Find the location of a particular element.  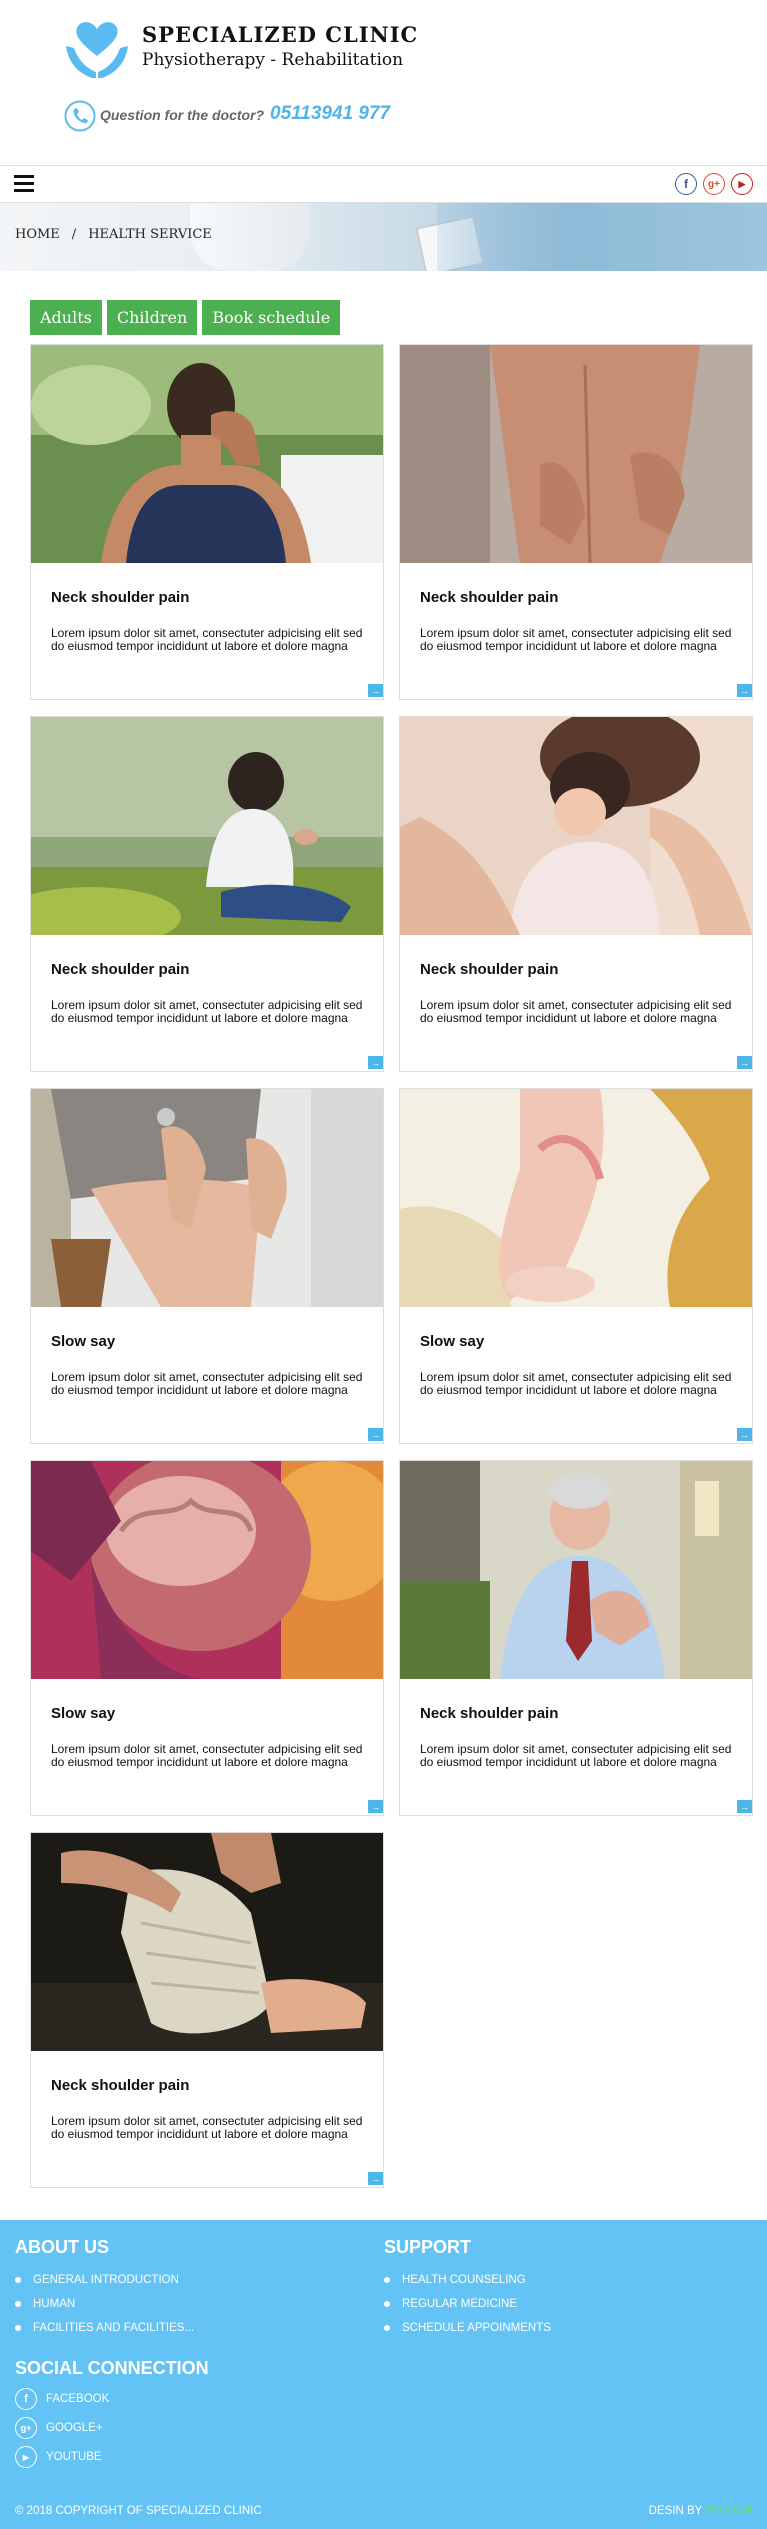

breadcrumb-home: HOME is located at coordinates (37, 234).